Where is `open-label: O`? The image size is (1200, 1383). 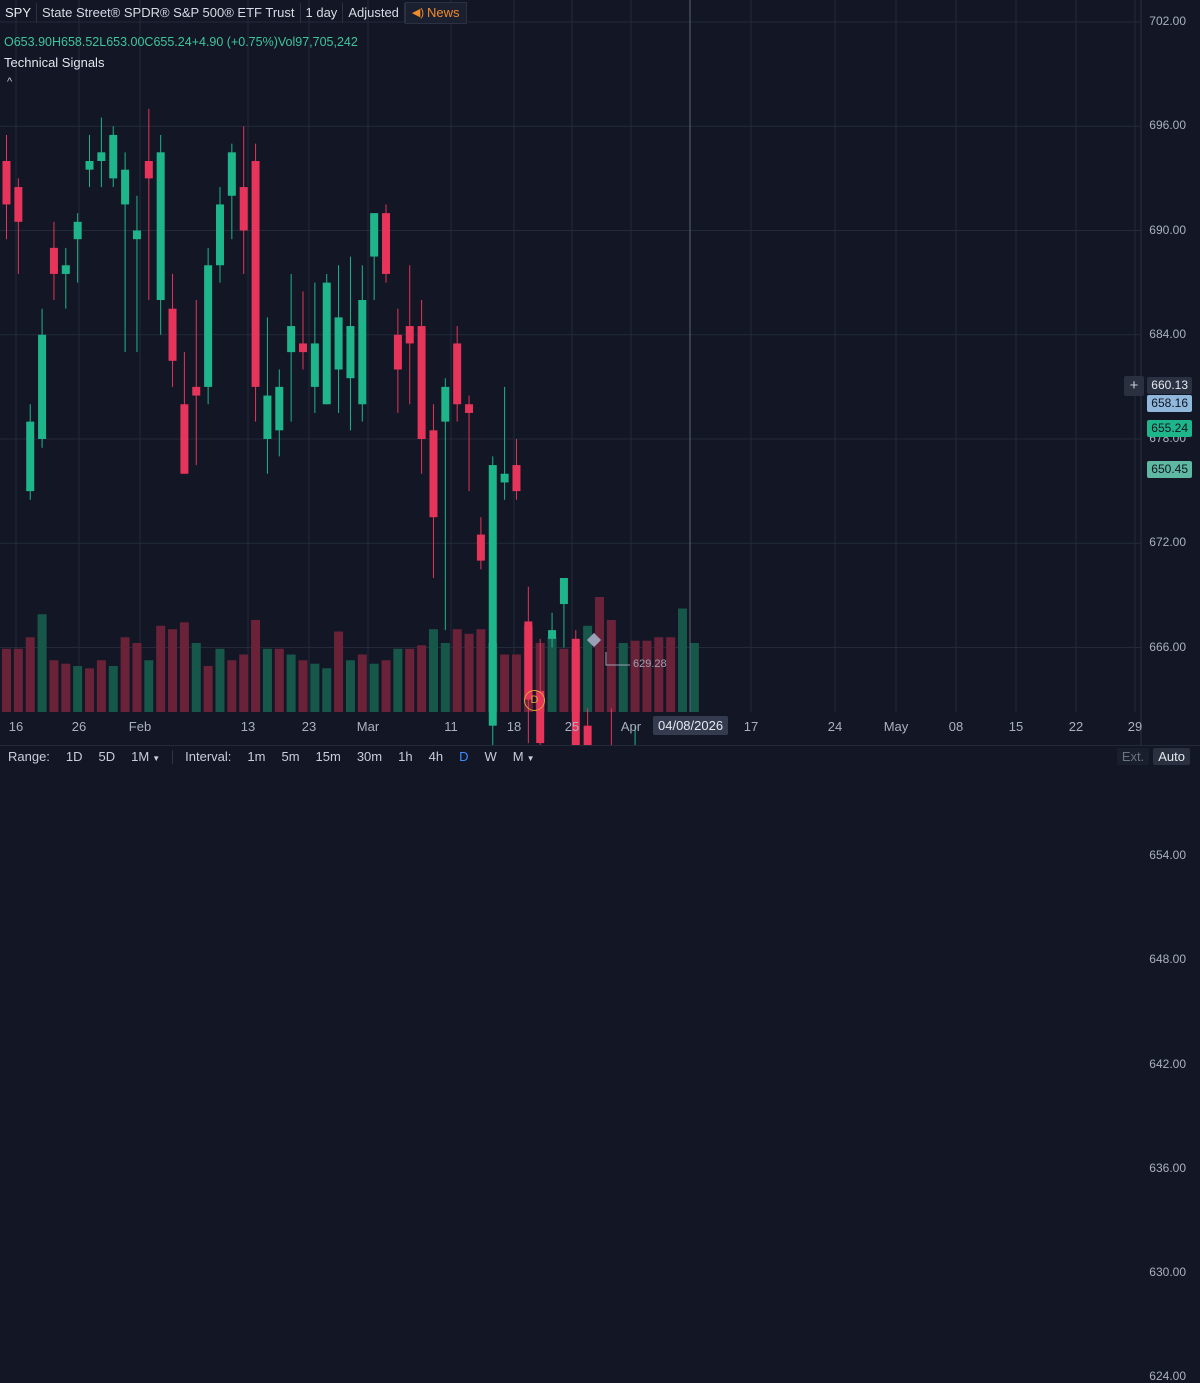
open-label: O is located at coordinates (9, 42).